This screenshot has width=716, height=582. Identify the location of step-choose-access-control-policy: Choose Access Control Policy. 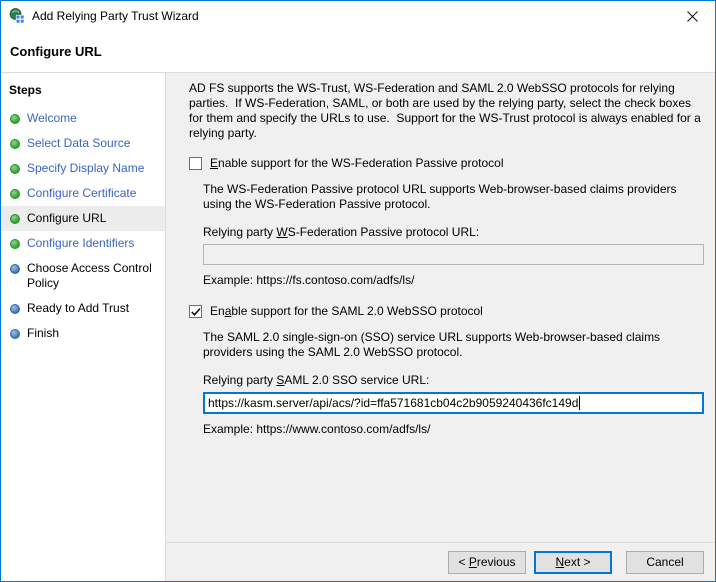
(83, 276).